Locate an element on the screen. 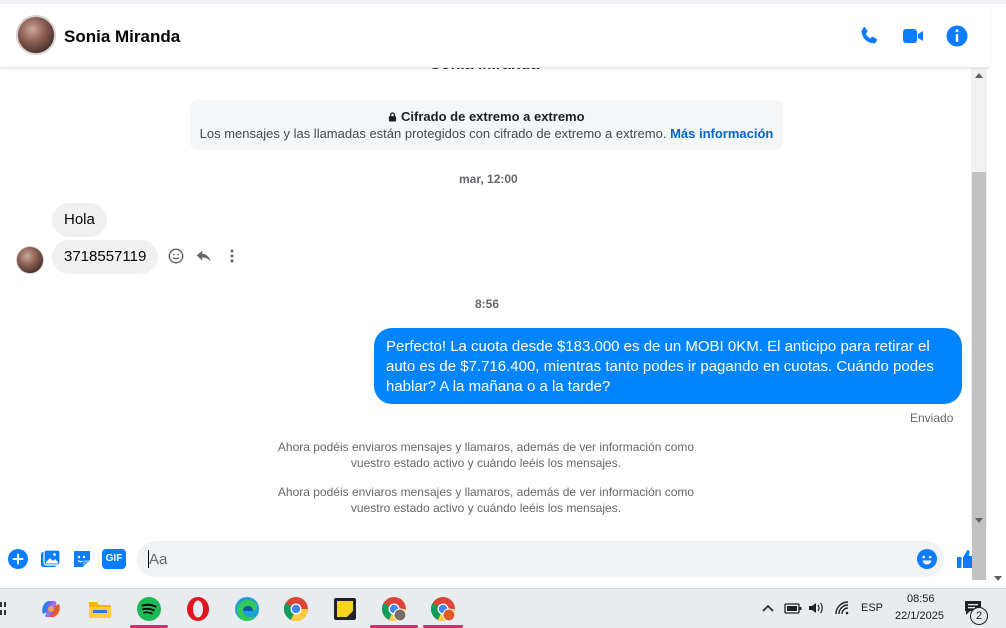 Image resolution: width=1006 pixels, height=628 pixels. info-icon is located at coordinates (957, 36).